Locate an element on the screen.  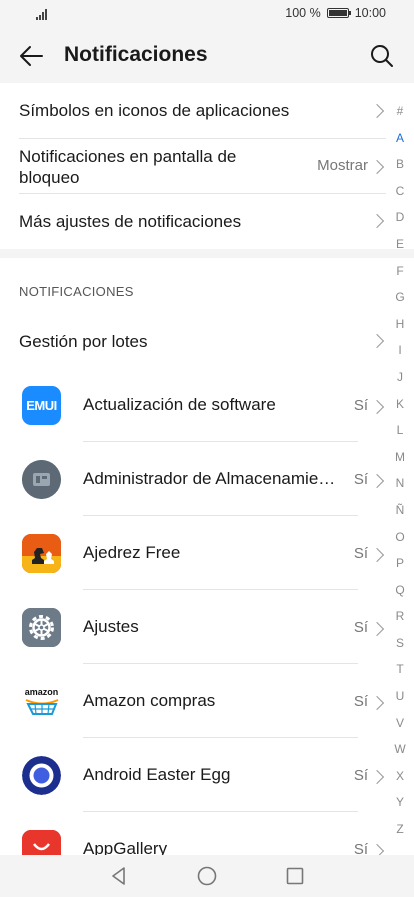
index-letter: T is located at coordinates (400, 669).